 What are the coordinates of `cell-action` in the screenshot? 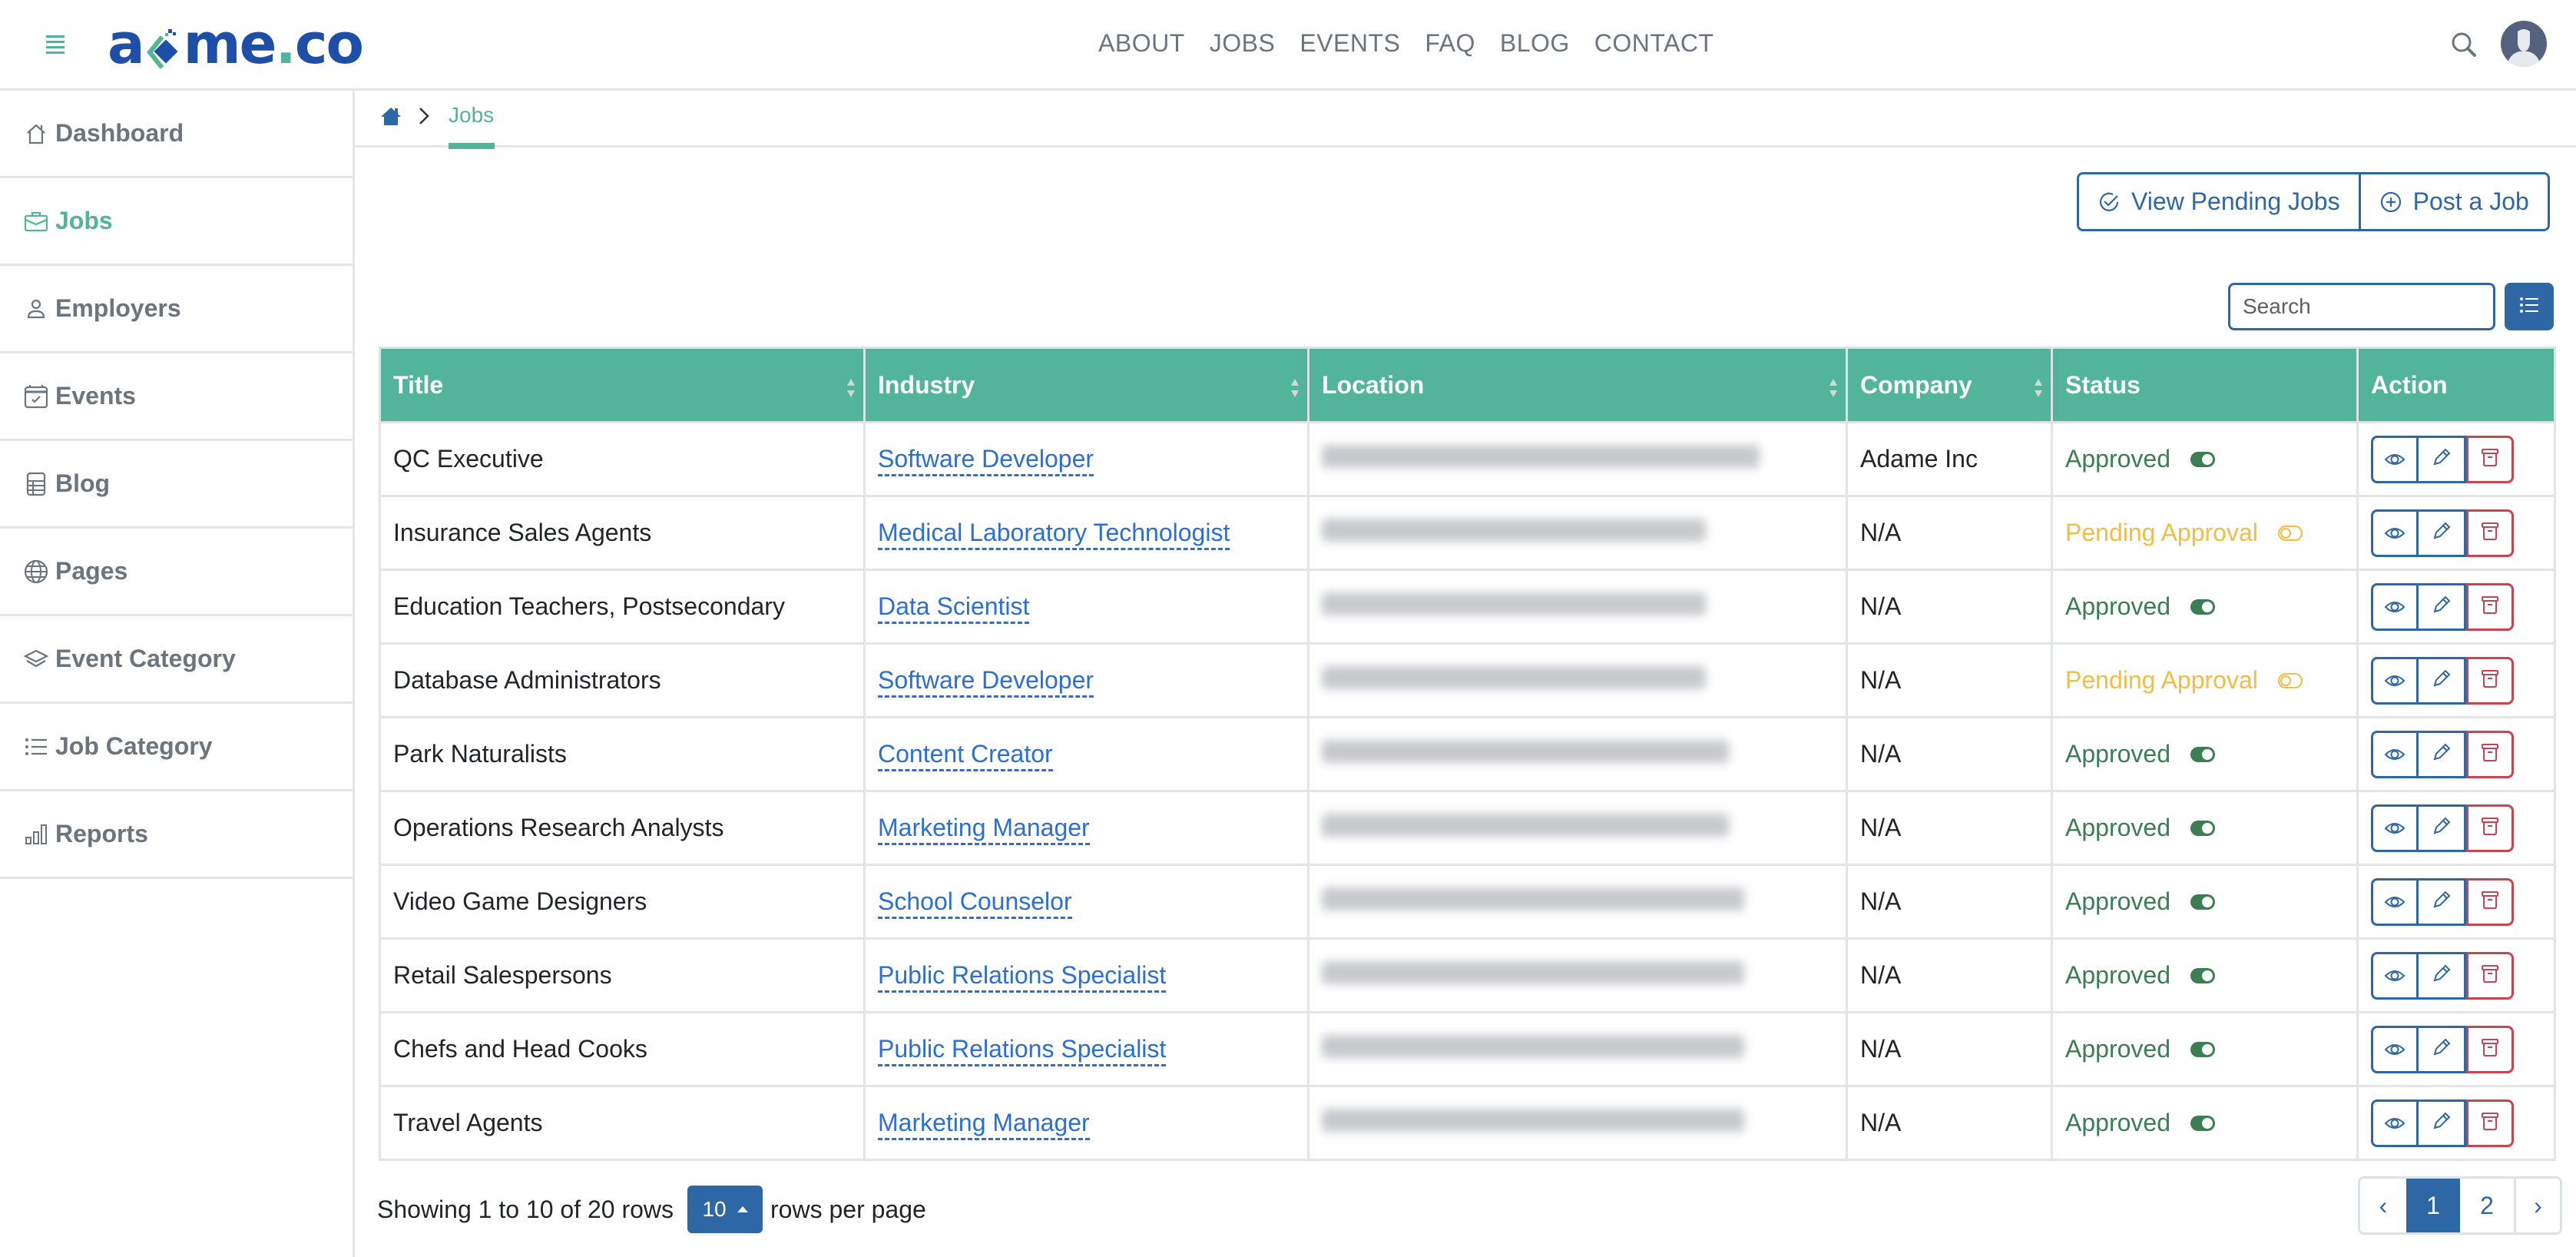 It's located at (2456, 533).